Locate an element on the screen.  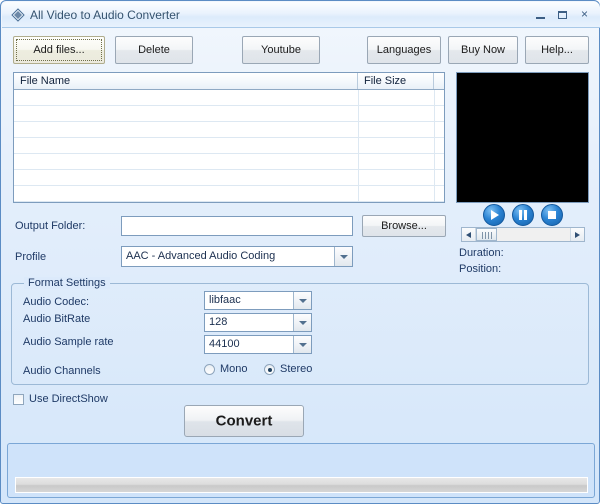
delete-label: Delete is located at coordinates (154, 50).